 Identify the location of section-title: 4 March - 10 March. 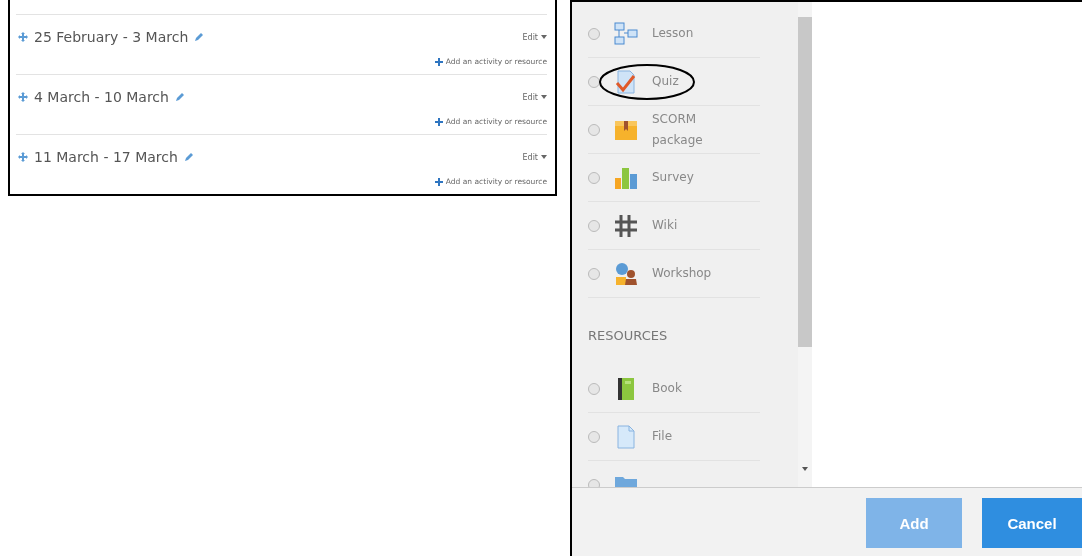
(101, 97).